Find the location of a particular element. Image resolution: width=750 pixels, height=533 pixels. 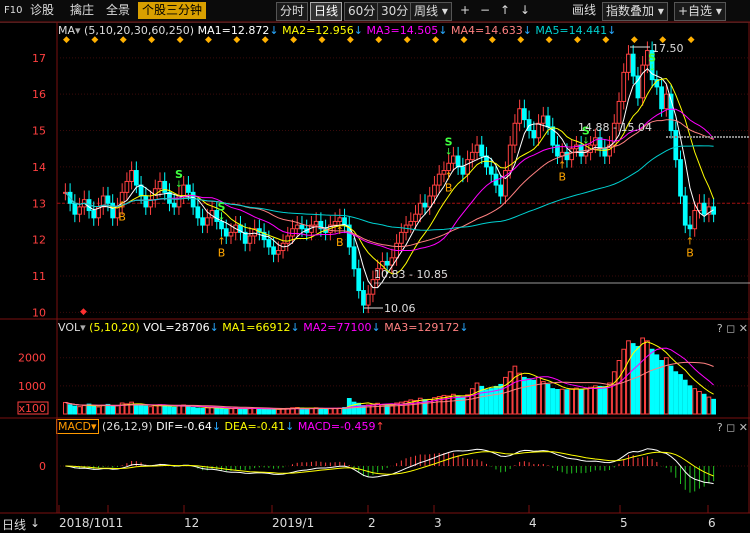

price-tick: 11 is located at coordinates (39, 276).